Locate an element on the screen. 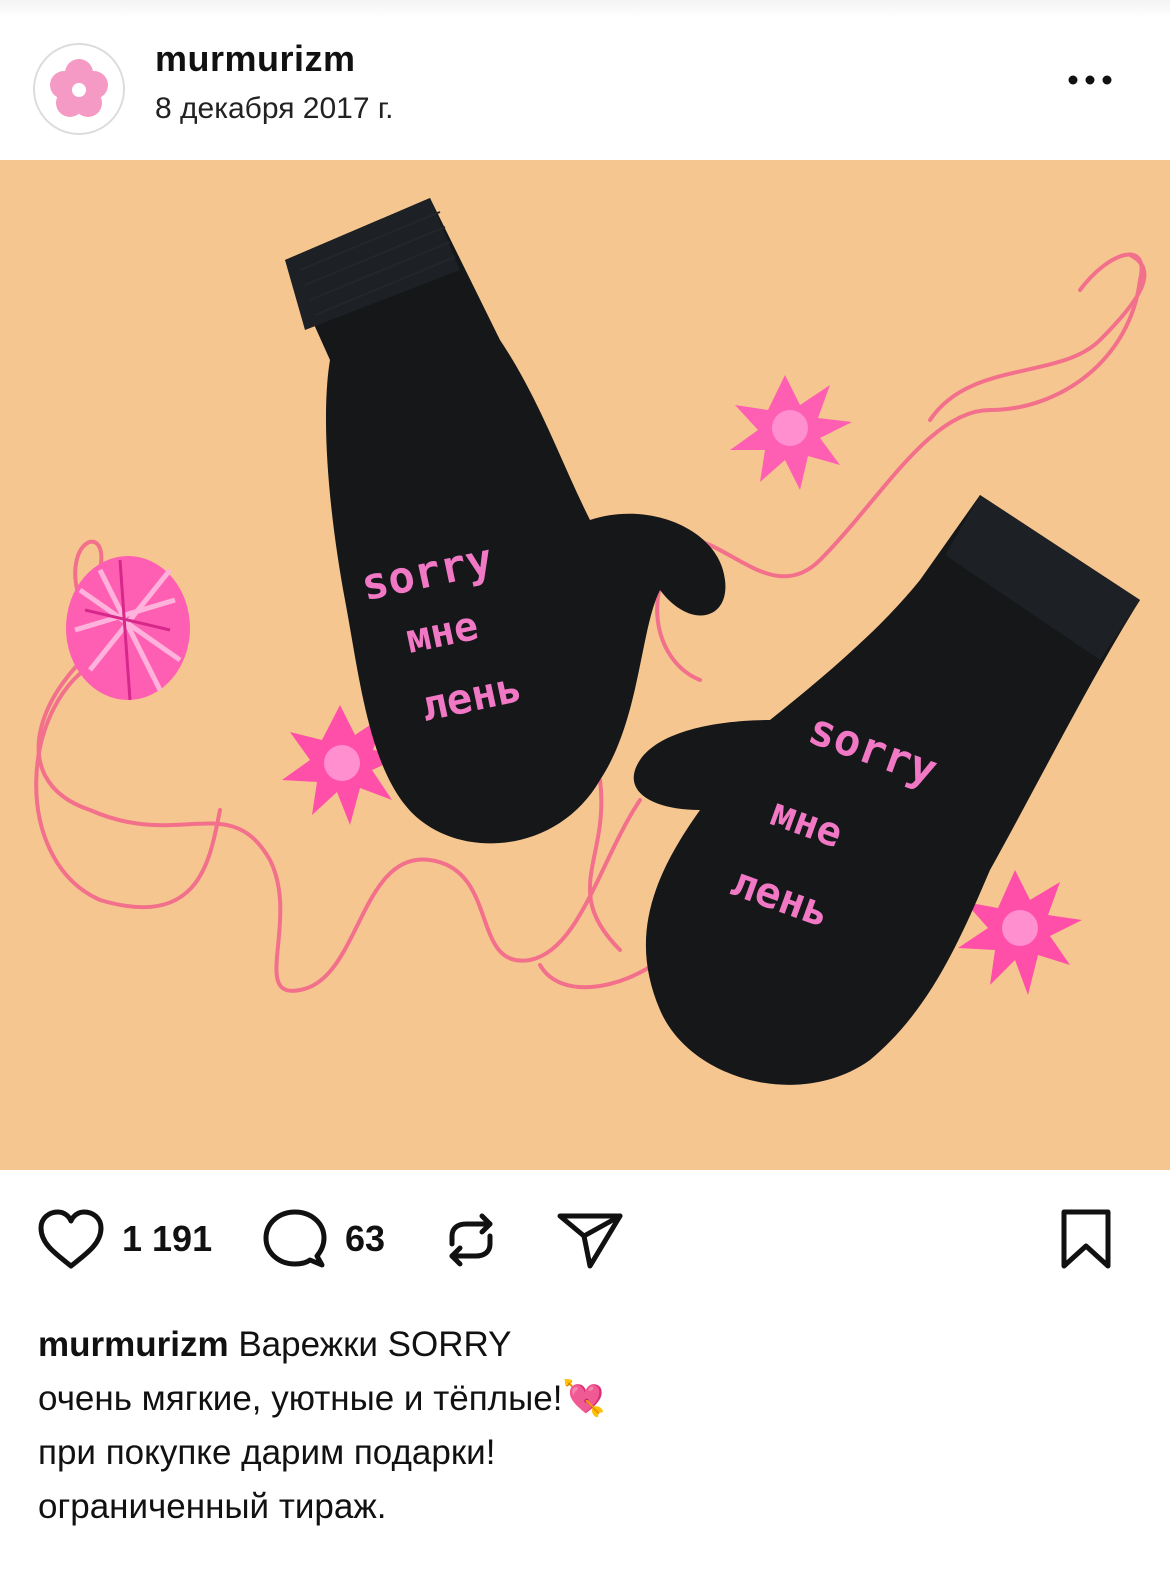 Image resolution: width=1170 pixels, height=1589 pixels. comment-count: 63 is located at coordinates (365, 1239).